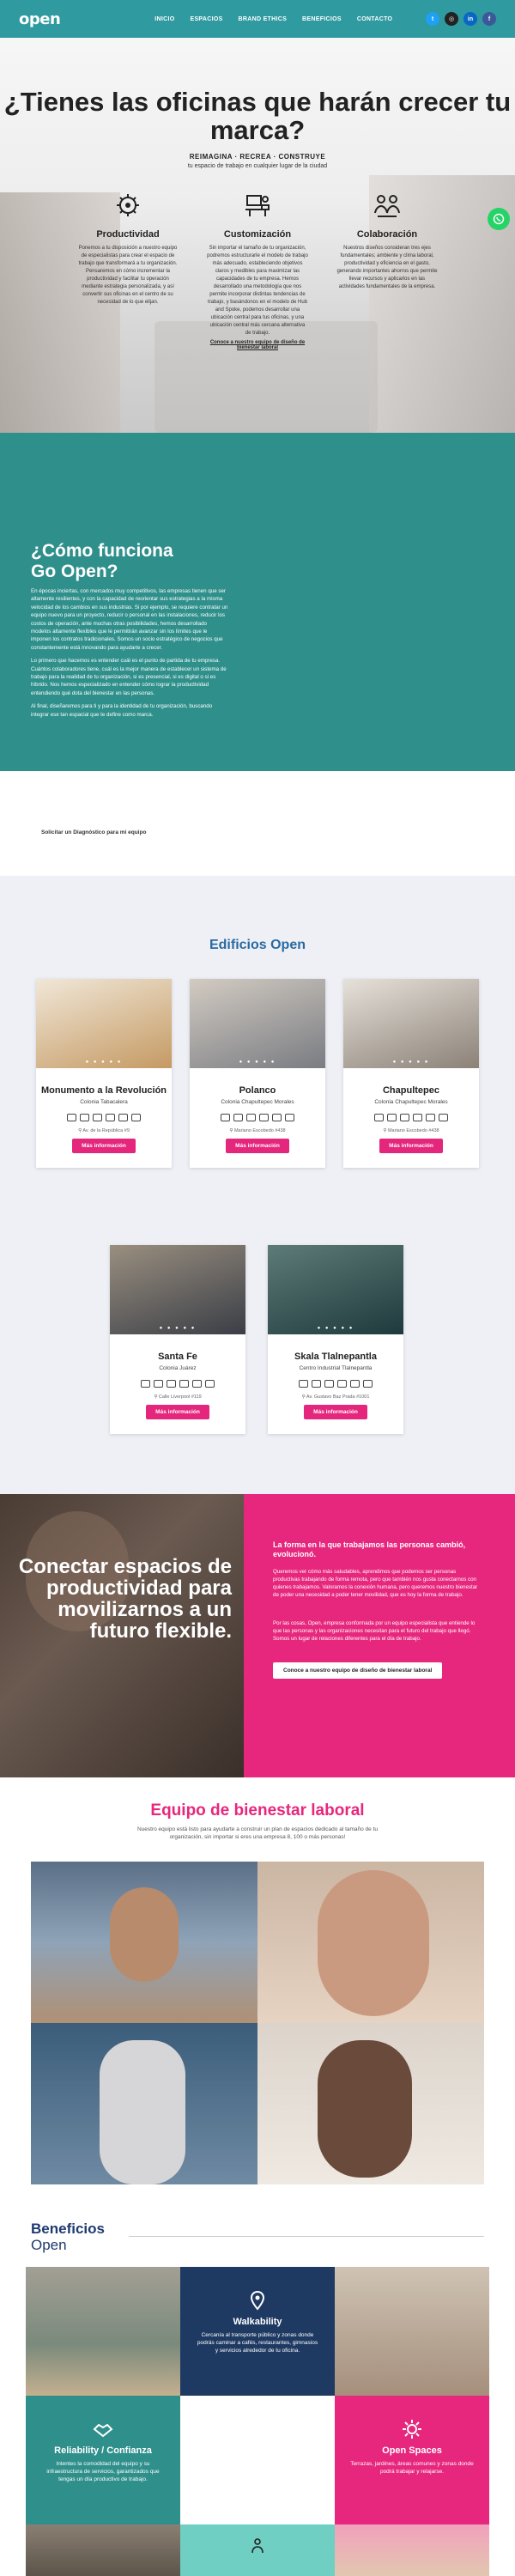  What do you see at coordinates (40, 19) in the screenshot?
I see `site-logo: open` at bounding box center [40, 19].